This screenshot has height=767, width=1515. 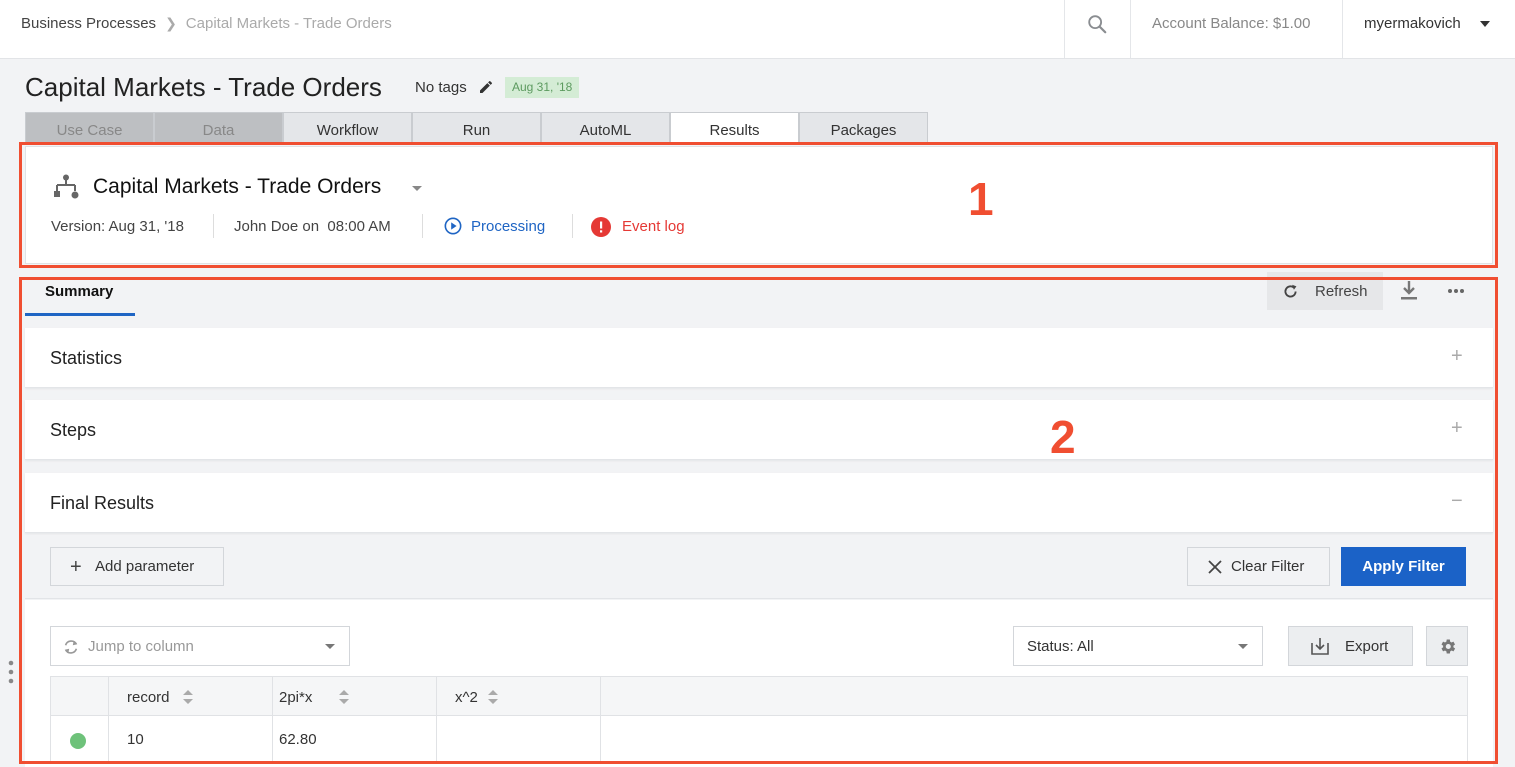 I want to click on tab-automl: AutoML, so click(x=605, y=127).